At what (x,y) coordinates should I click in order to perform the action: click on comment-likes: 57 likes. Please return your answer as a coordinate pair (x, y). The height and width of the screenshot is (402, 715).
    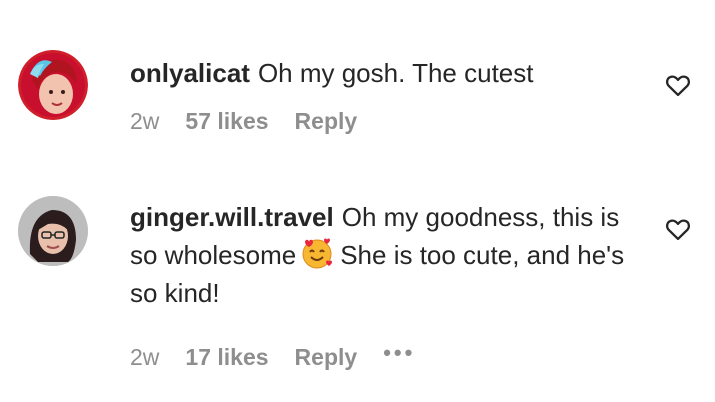
    Looking at the image, I should click on (226, 121).